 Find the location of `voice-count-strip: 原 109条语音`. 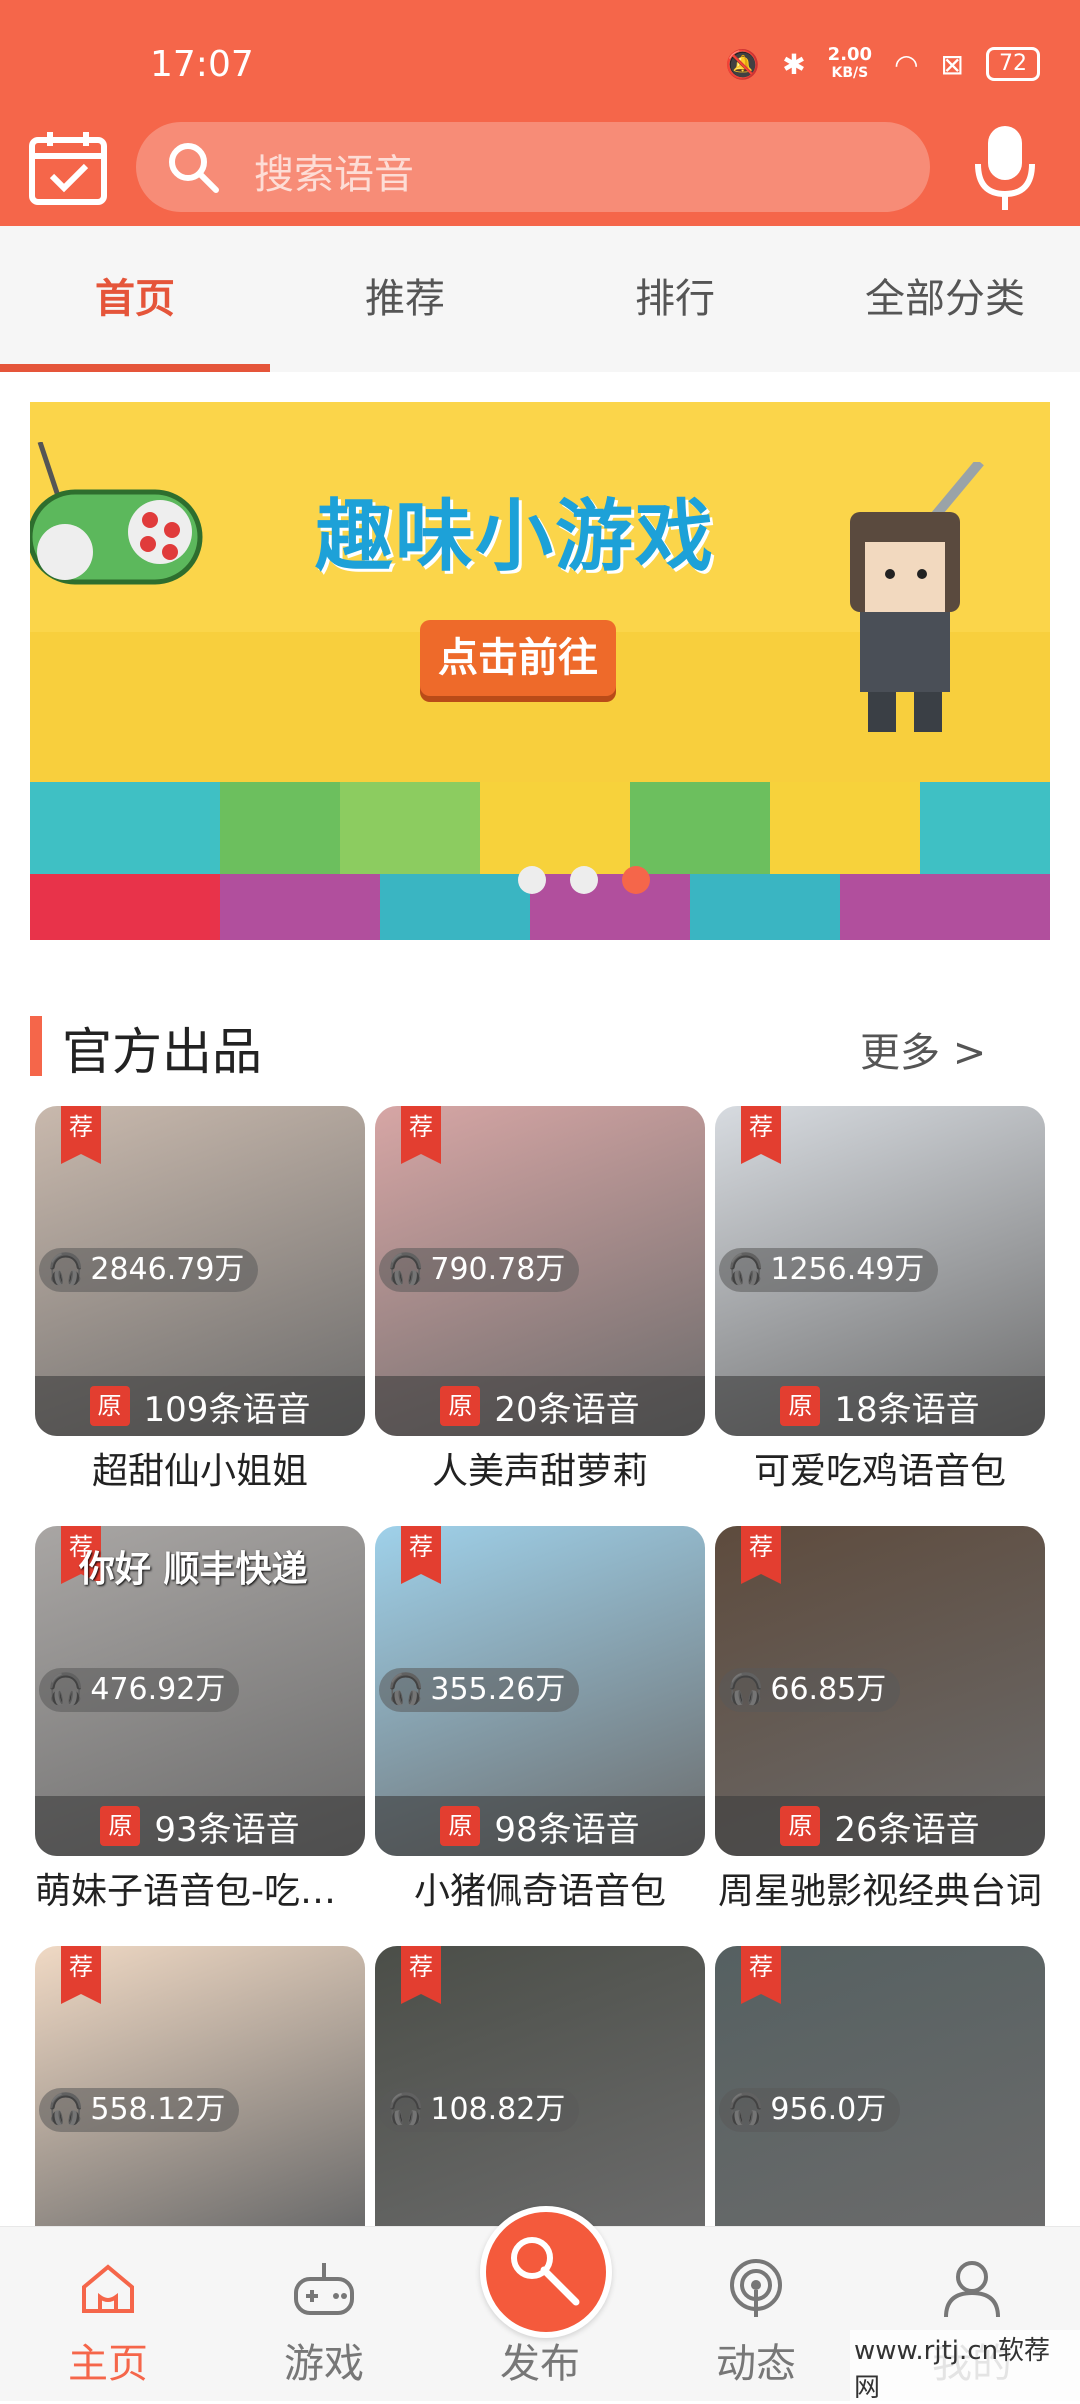

voice-count-strip: 原 109条语音 is located at coordinates (200, 1406).